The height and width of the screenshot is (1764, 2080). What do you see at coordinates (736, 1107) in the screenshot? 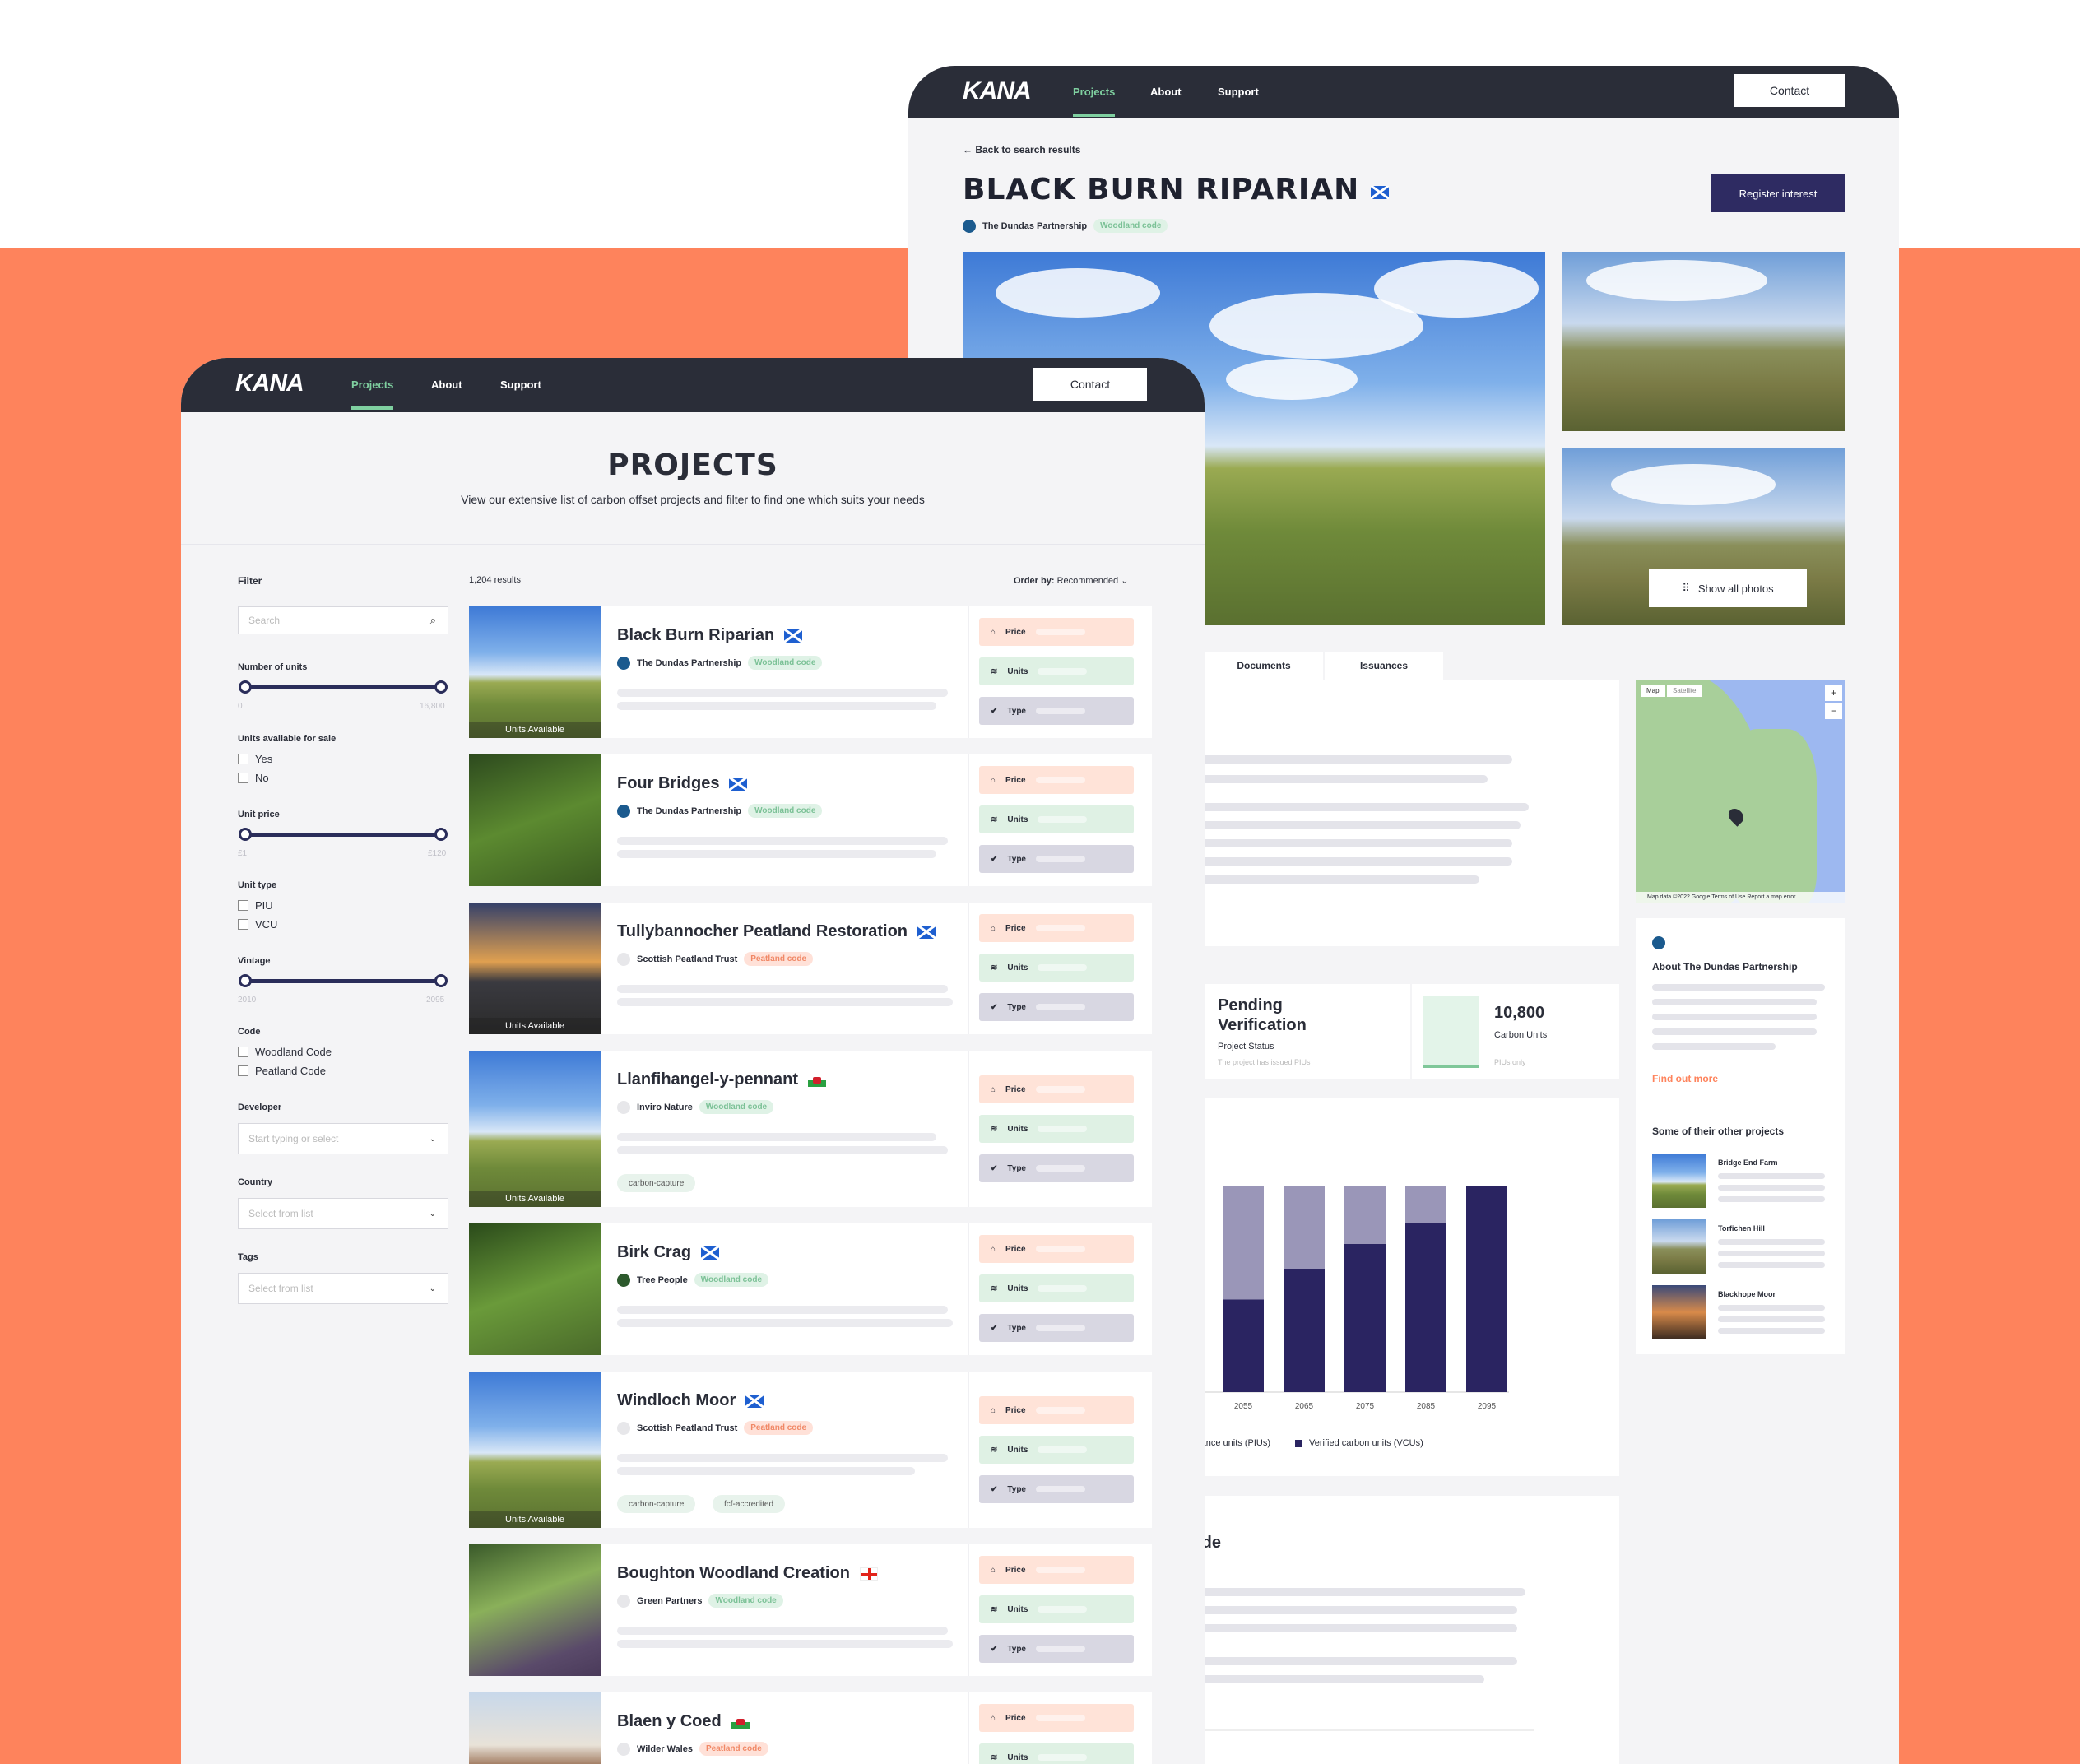
I see `code-badge: Woodland code` at bounding box center [736, 1107].